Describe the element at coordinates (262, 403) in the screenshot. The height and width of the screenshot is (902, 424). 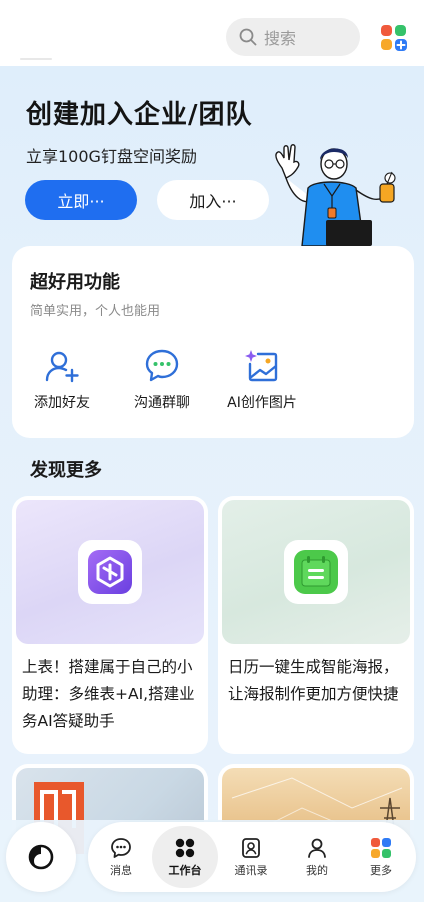
I see `feature-label: AI创作图片` at that location.